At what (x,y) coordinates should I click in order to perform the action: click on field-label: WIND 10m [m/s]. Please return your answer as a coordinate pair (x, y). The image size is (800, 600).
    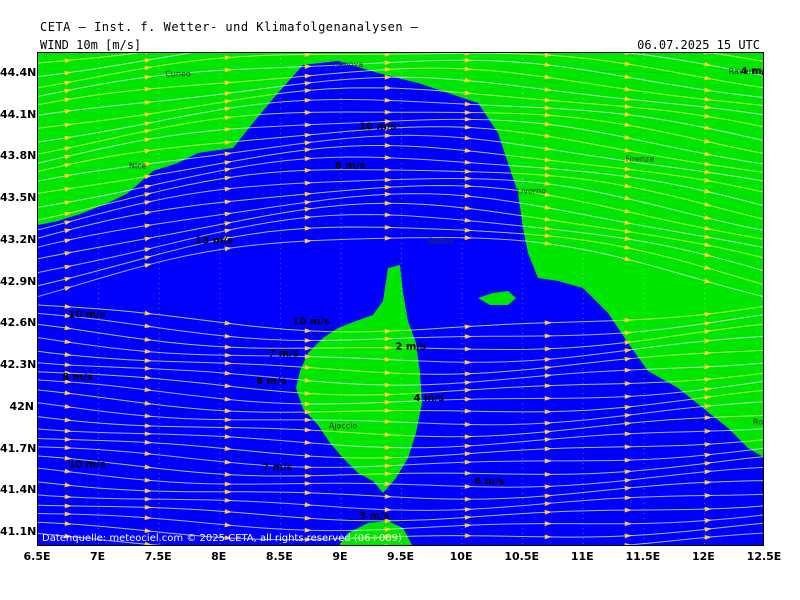
    Looking at the image, I should click on (91, 45).